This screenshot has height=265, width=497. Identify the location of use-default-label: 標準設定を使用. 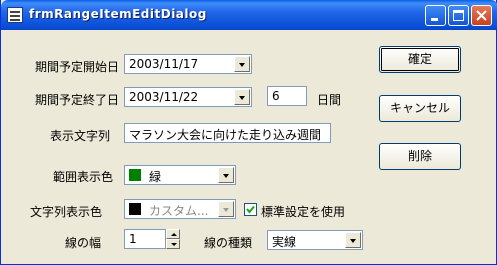
(303, 211).